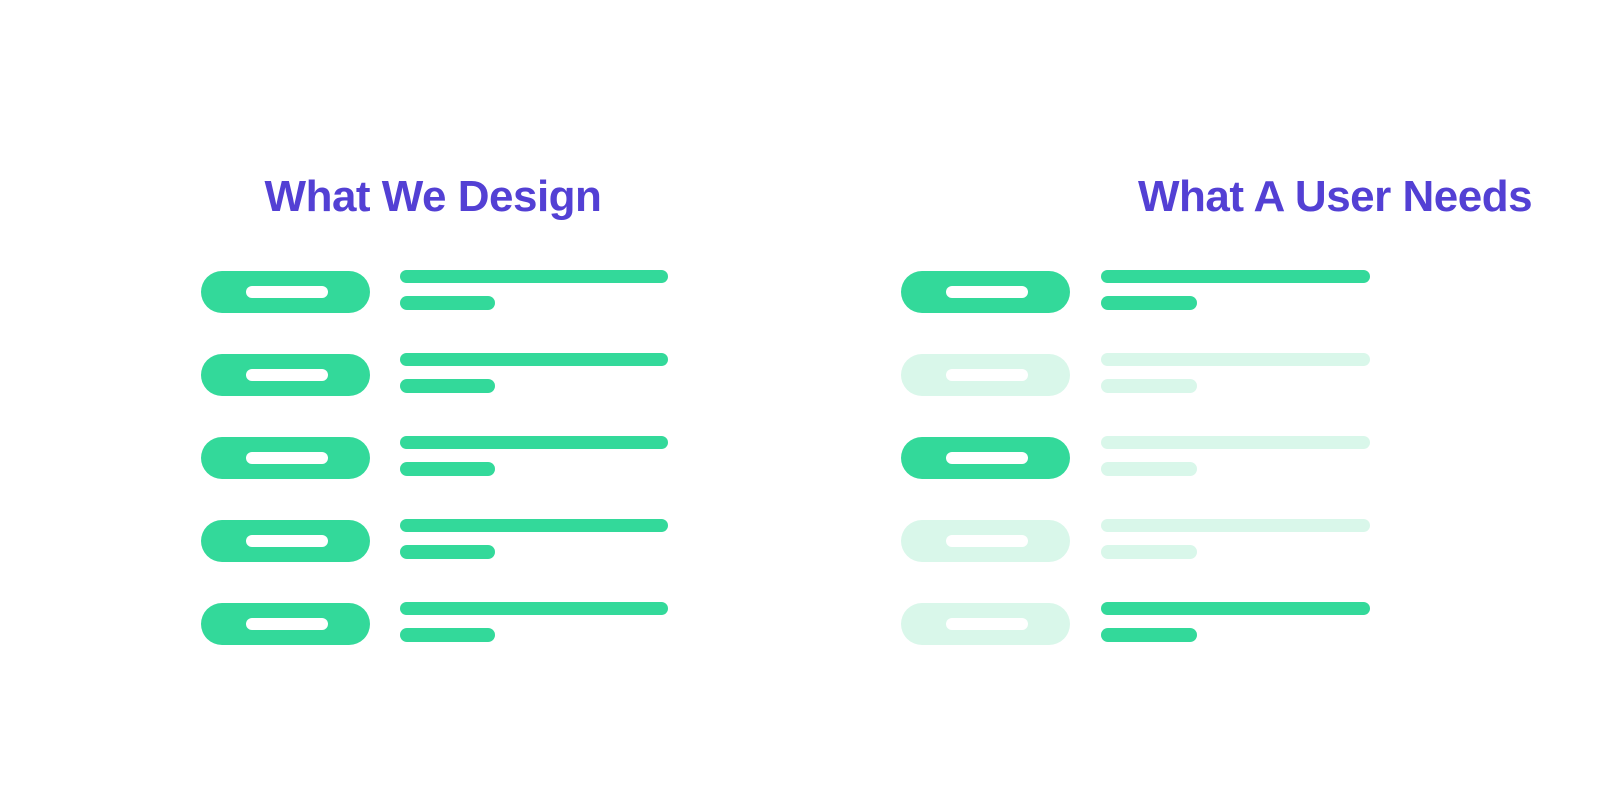 This screenshot has width=1600, height=800. Describe the element at coordinates (1335, 196) in the screenshot. I see `column-title-right: What A User Needs` at that location.